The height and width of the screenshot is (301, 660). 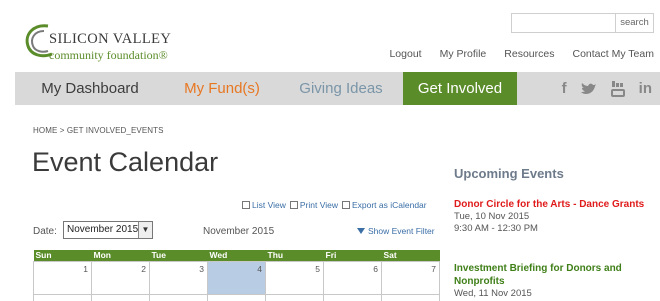 What do you see at coordinates (401, 231) in the screenshot?
I see `show-event-filter-label: Show Event Filter` at bounding box center [401, 231].